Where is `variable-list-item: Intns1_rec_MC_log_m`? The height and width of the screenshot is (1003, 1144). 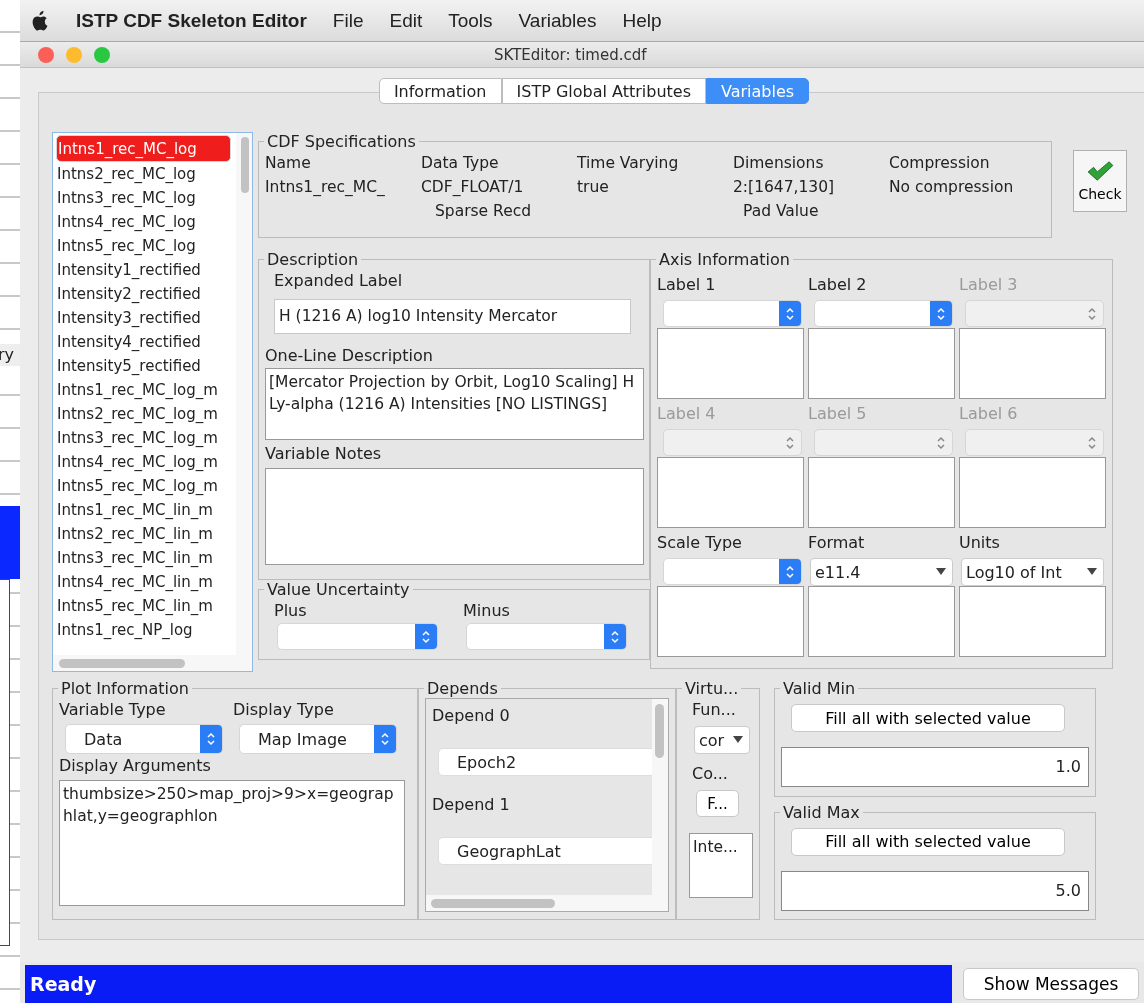
variable-list-item: Intns1_rec_MC_log_m is located at coordinates (143, 390).